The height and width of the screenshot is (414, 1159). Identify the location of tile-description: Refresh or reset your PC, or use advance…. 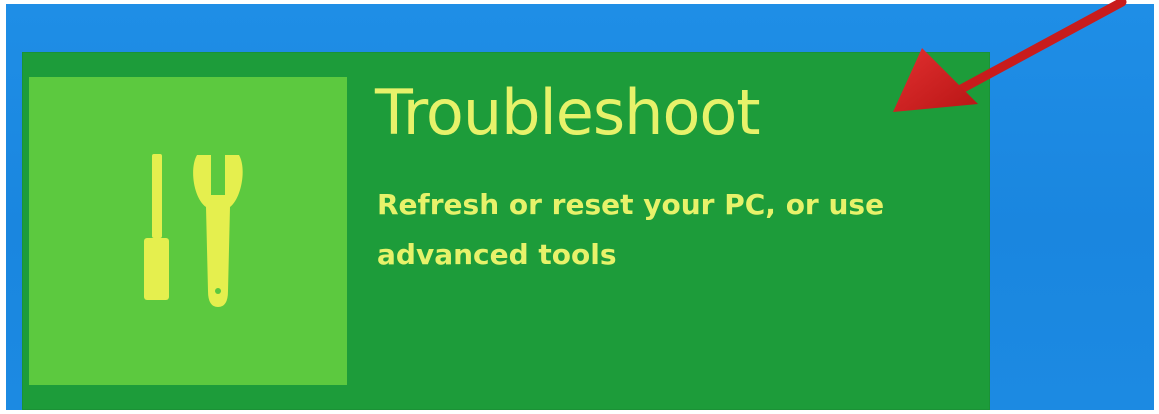
(631, 229).